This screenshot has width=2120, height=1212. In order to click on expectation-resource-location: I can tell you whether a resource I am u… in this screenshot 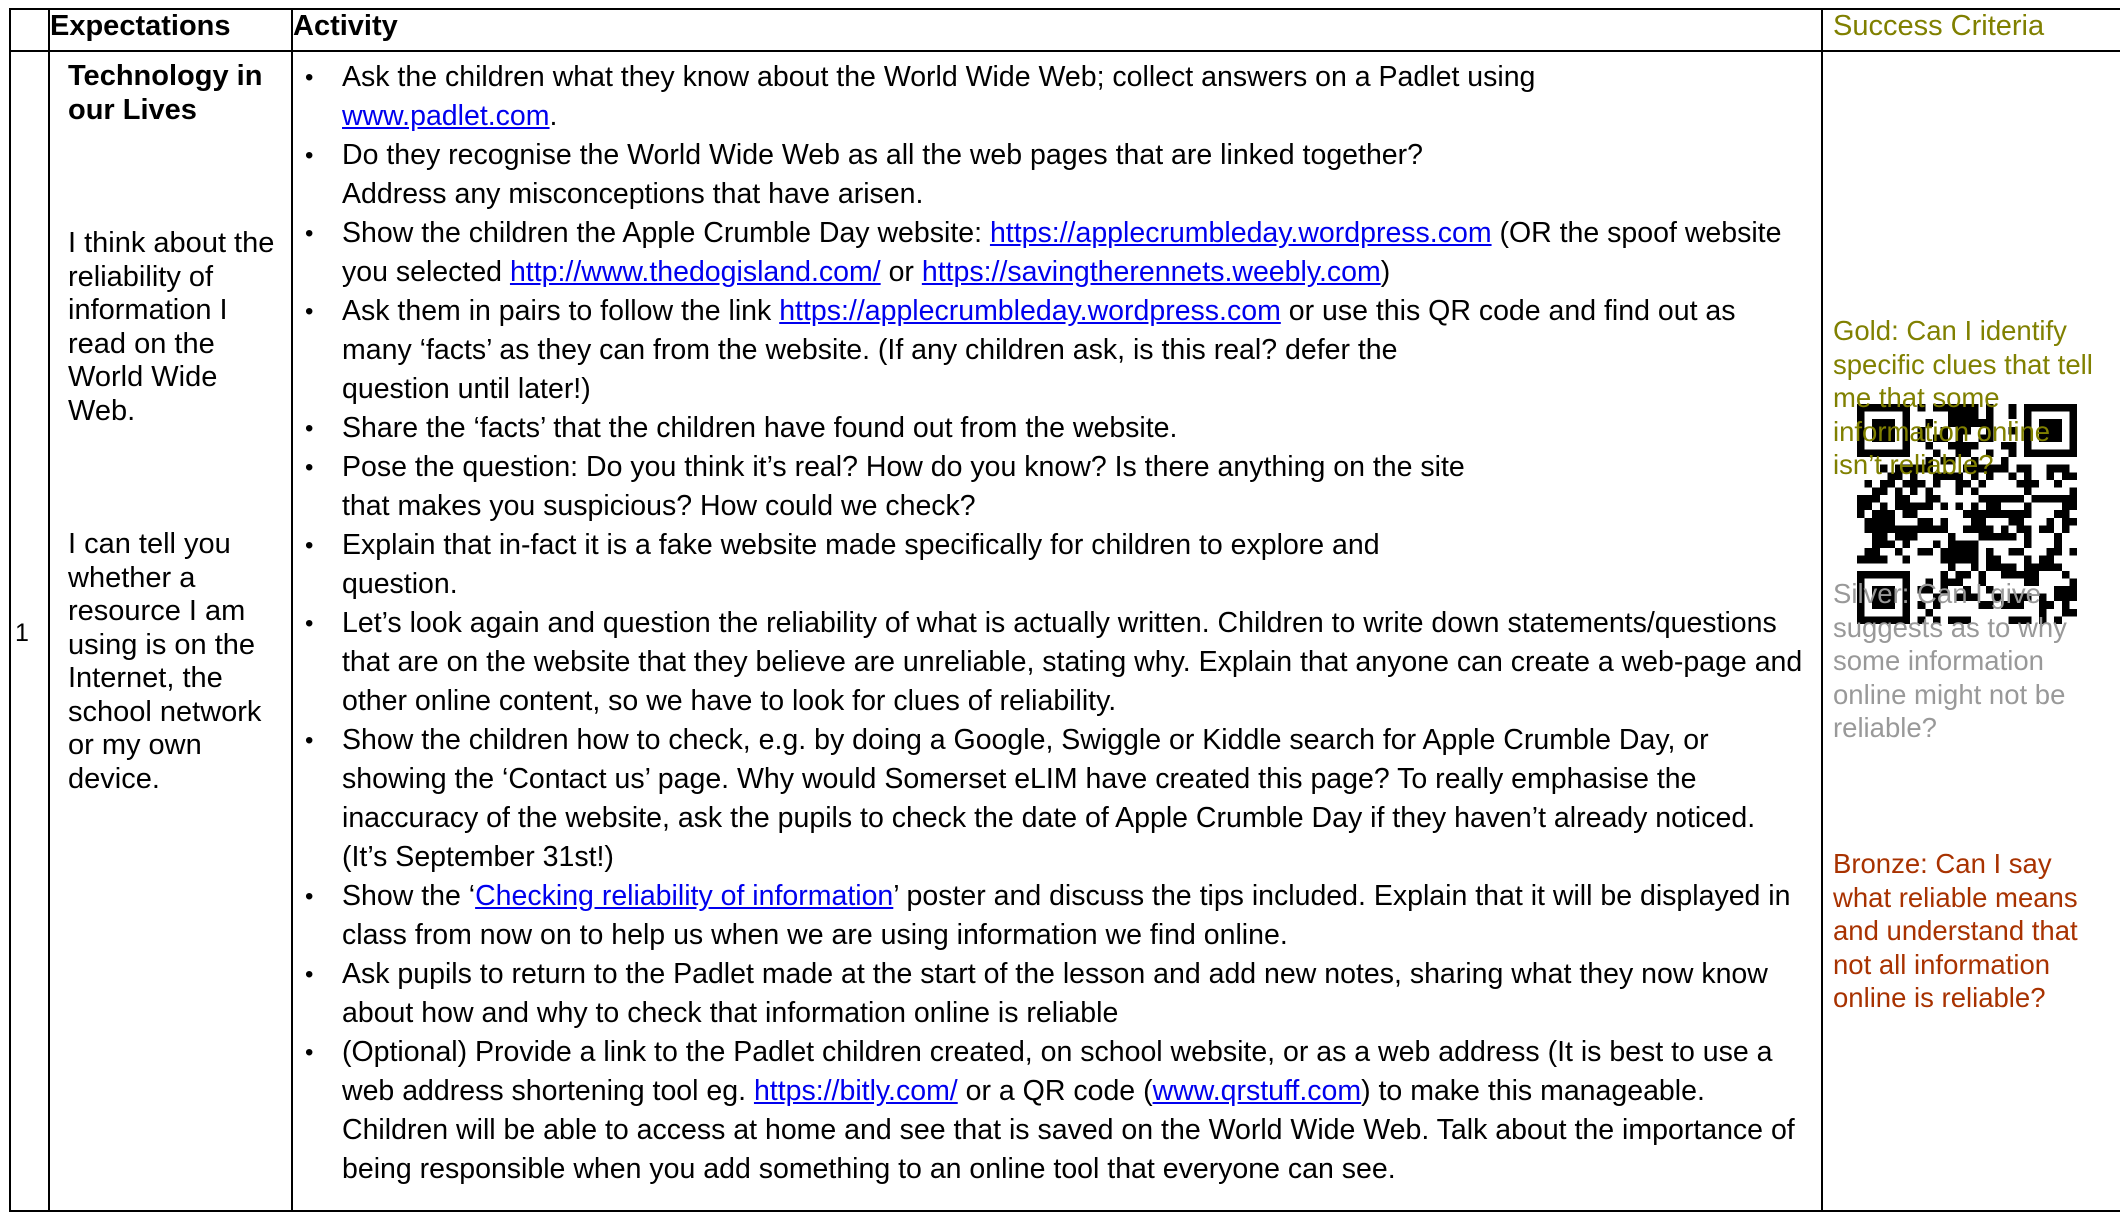, I will do `click(165, 661)`.